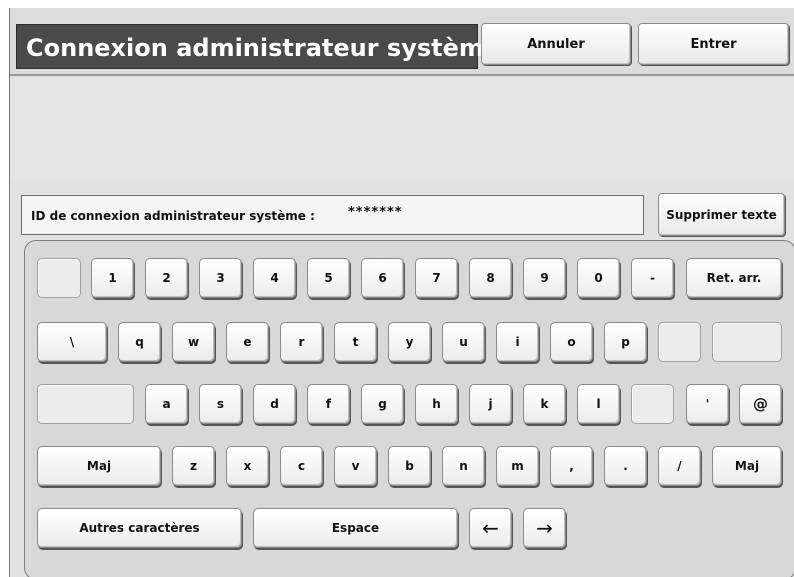 The width and height of the screenshot is (794, 577). I want to click on key-s: s, so click(220, 404).